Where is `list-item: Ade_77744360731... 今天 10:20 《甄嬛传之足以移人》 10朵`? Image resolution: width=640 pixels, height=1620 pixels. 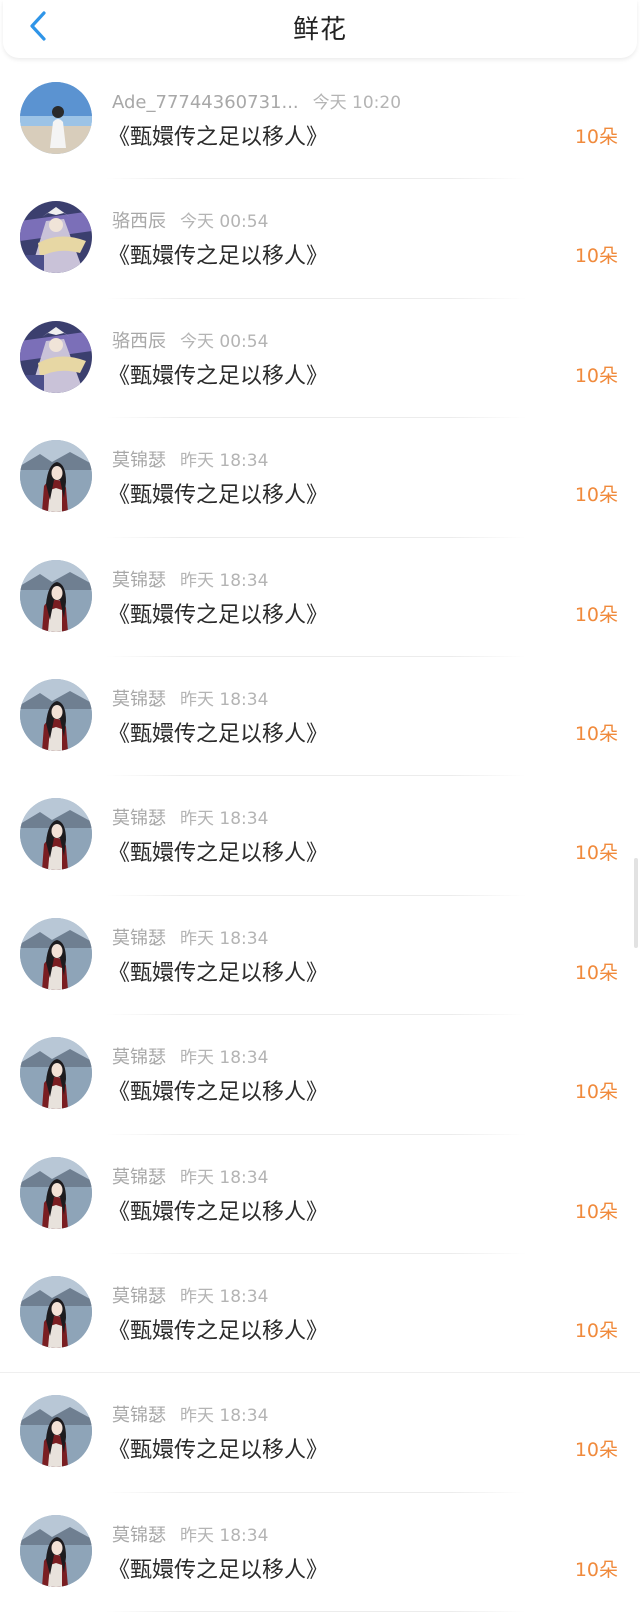
list-item: Ade_77744360731... 今天 10:20 《甄嬛传之足以移人》 10朵 is located at coordinates (320, 120).